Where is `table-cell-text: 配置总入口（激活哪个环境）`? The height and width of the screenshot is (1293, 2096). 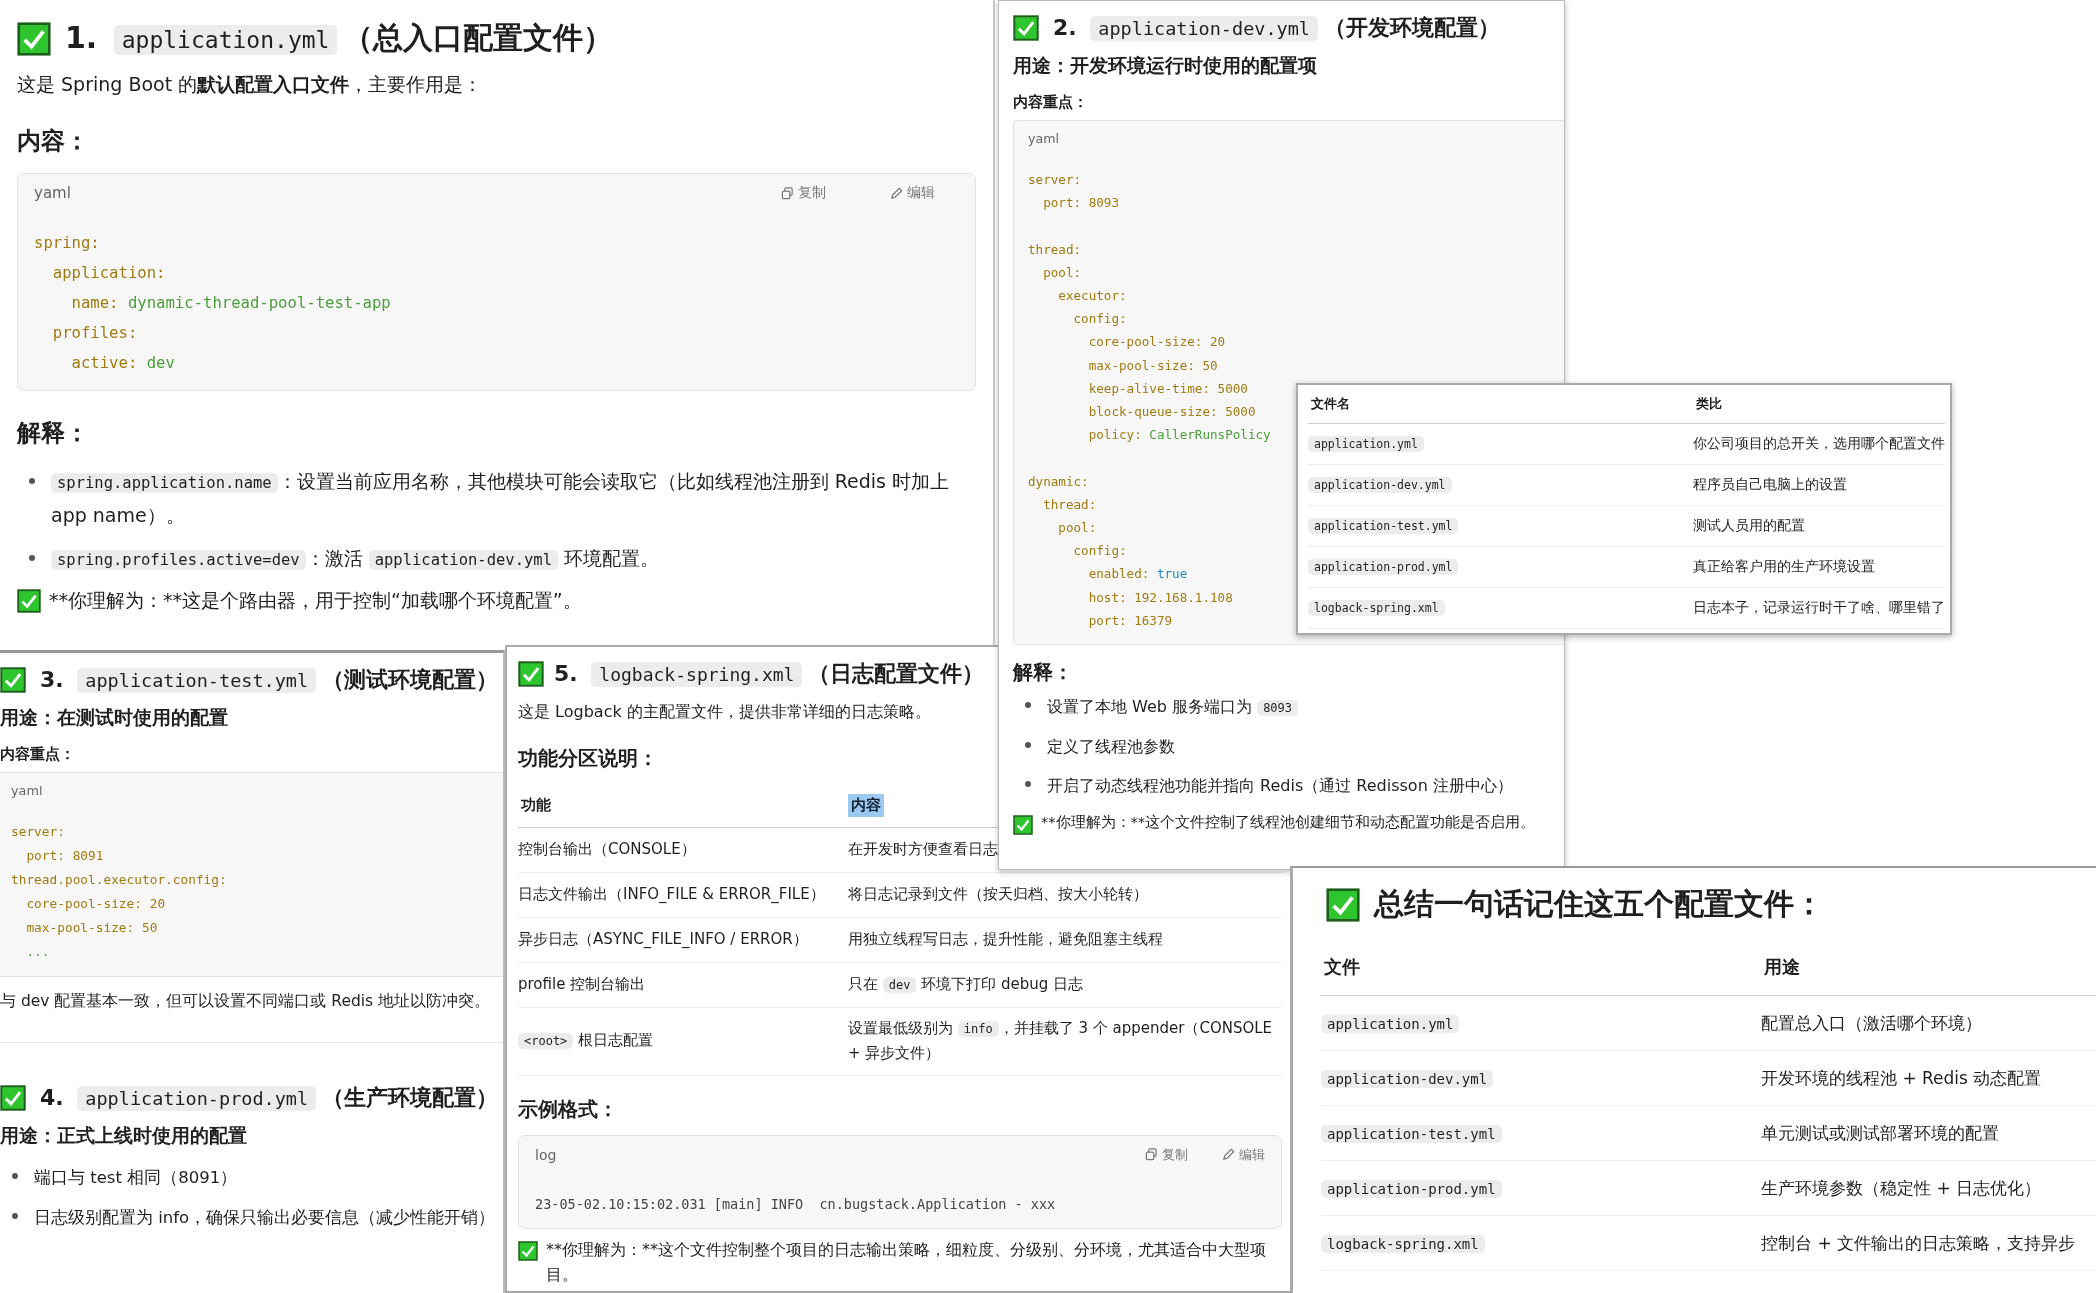 table-cell-text: 配置总入口（激活哪个环境） is located at coordinates (1871, 1023).